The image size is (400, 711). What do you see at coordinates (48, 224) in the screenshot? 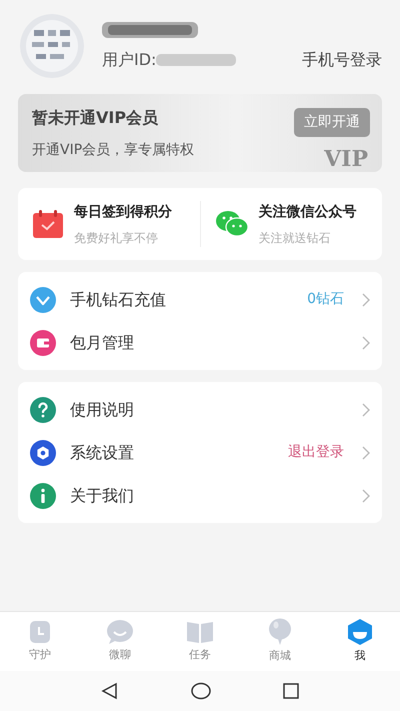
I see `calendar-icon` at bounding box center [48, 224].